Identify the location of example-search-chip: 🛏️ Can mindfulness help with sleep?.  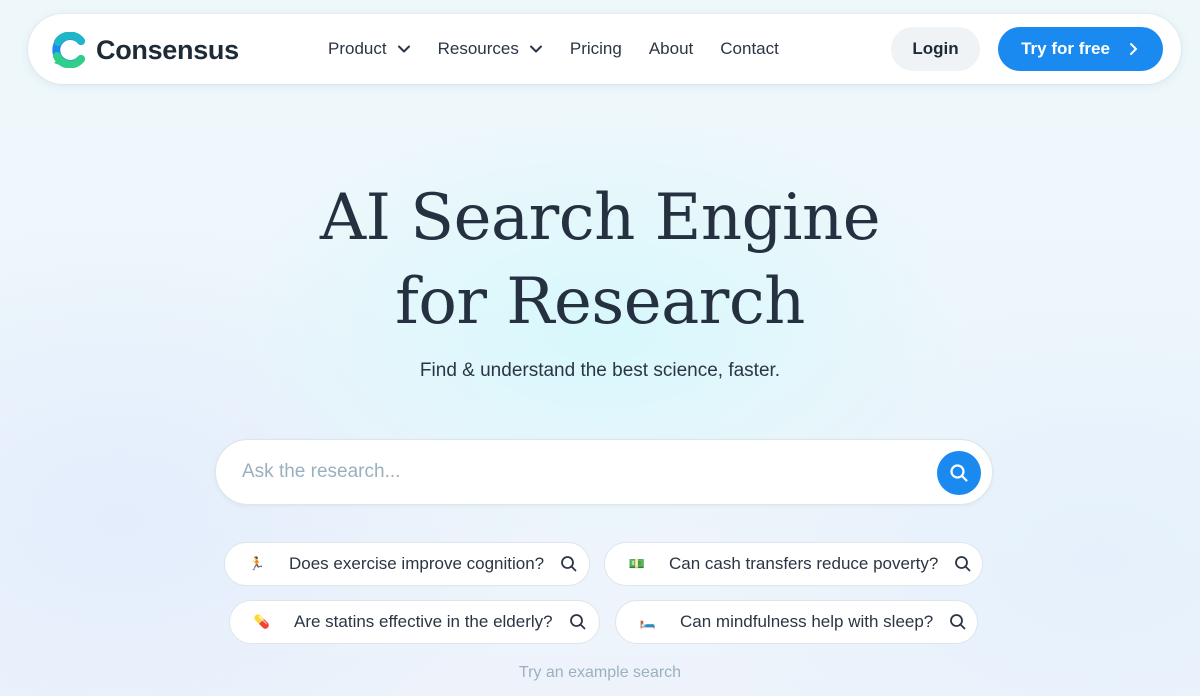
(796, 622).